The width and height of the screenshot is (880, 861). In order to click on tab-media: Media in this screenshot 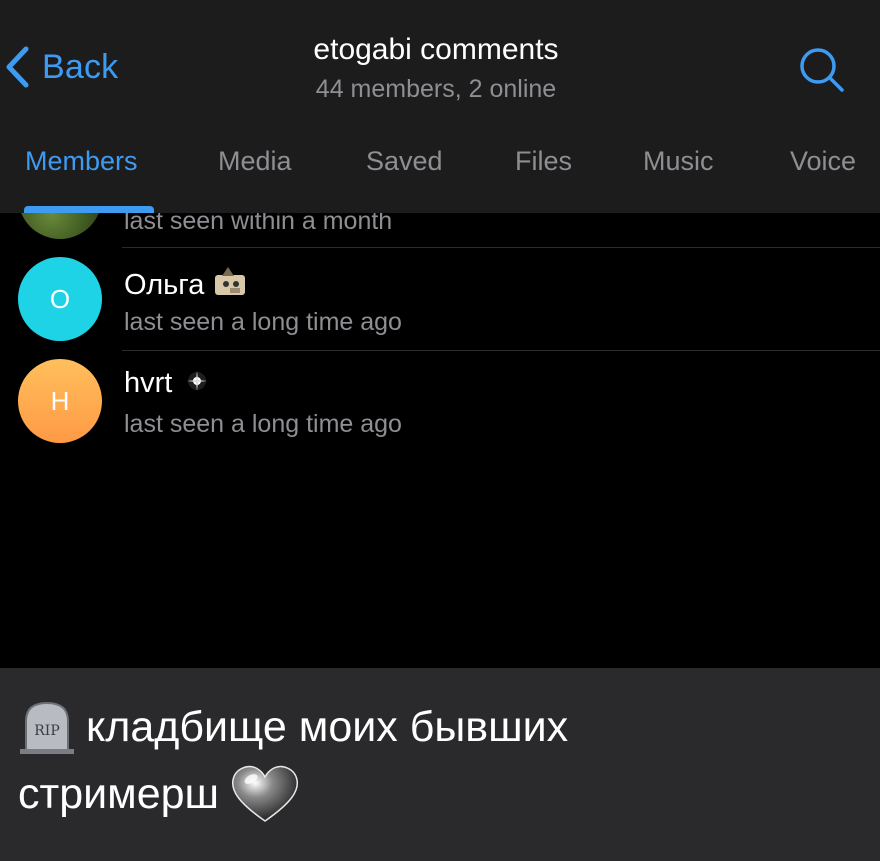, I will do `click(255, 161)`.